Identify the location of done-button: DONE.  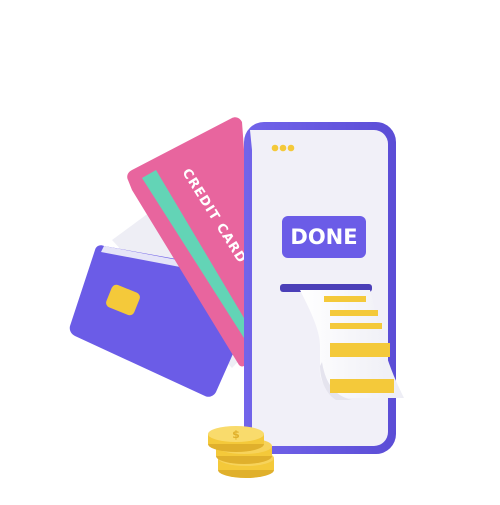
(324, 237).